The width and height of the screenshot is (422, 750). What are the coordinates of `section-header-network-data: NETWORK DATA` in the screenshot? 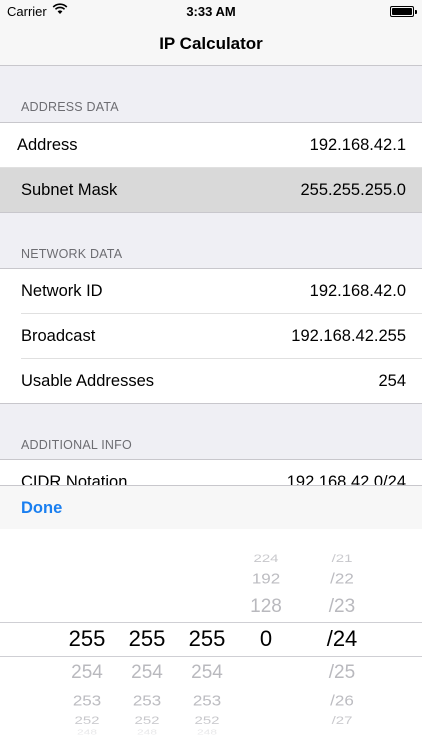 It's located at (72, 254).